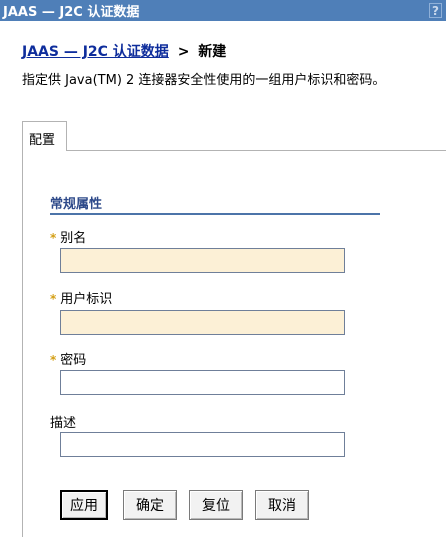 This screenshot has height=537, width=446. What do you see at coordinates (84, 505) in the screenshot?
I see `apply-button: 应用` at bounding box center [84, 505].